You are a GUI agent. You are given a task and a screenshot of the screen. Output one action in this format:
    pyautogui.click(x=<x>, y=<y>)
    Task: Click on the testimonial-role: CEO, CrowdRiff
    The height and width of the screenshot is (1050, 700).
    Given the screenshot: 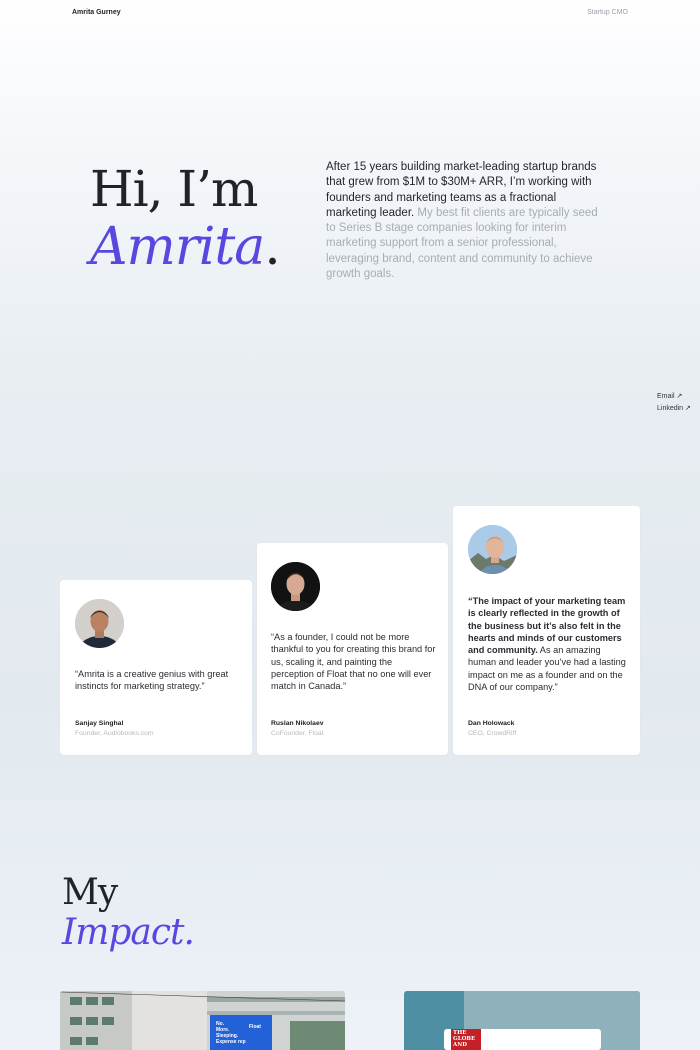 What is the action you would take?
    pyautogui.click(x=492, y=733)
    